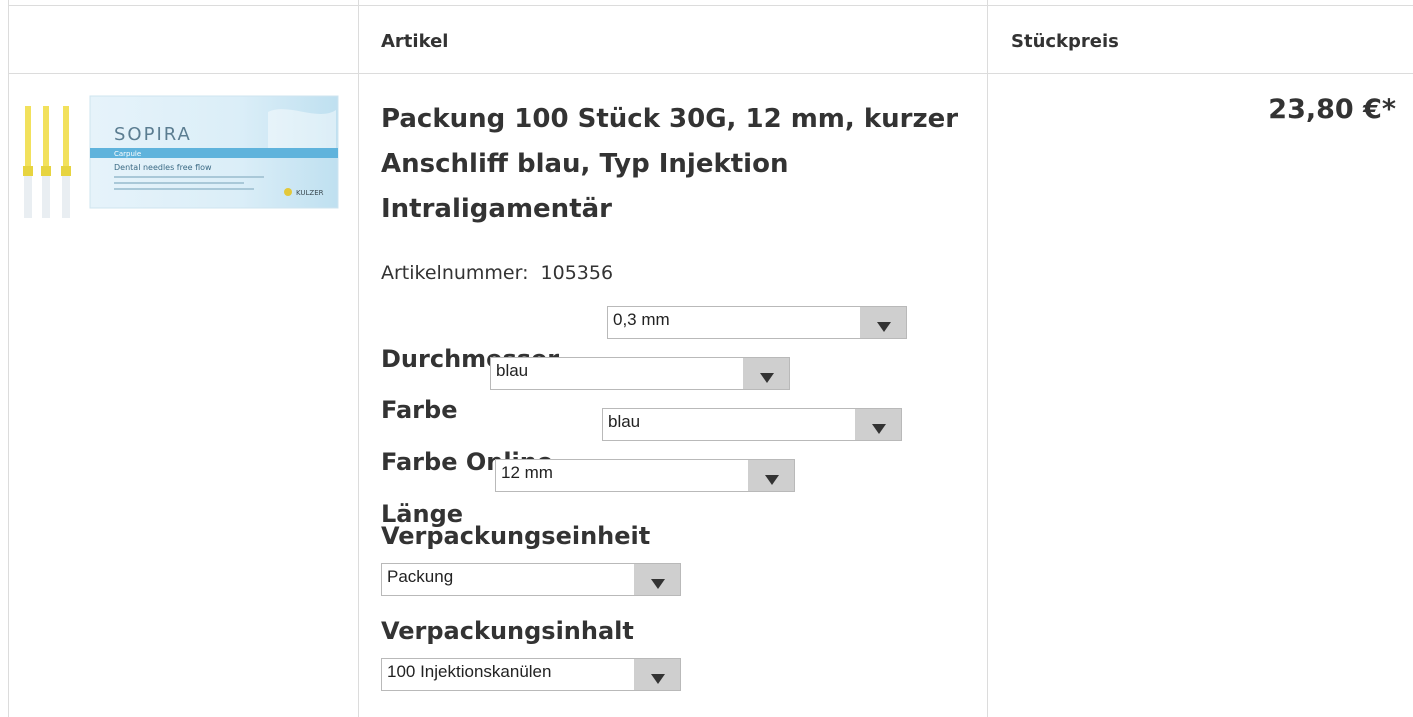  Describe the element at coordinates (516, 536) in the screenshot. I see `property-label-verpackungseinheit: Verpackungseinheit` at that location.